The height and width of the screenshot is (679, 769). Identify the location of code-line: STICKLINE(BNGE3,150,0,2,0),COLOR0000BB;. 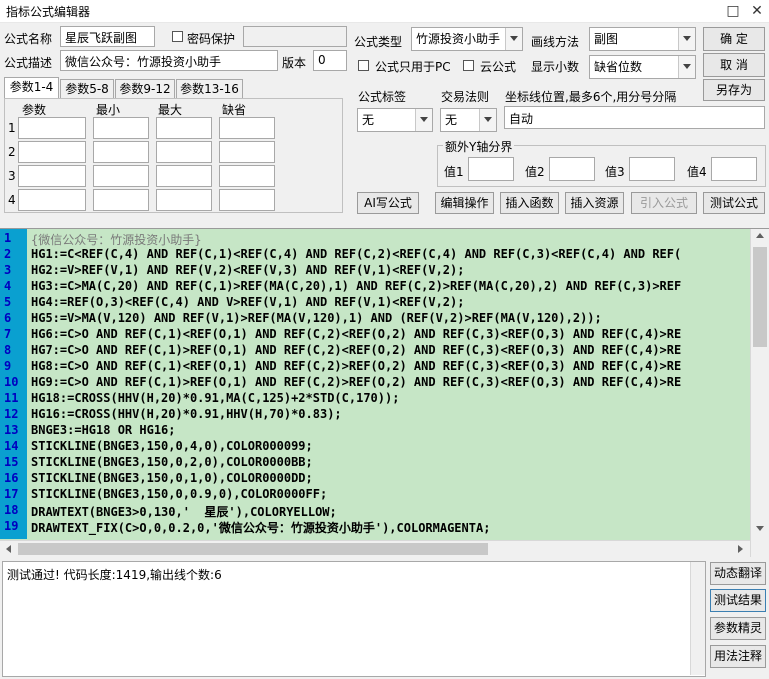
(172, 462).